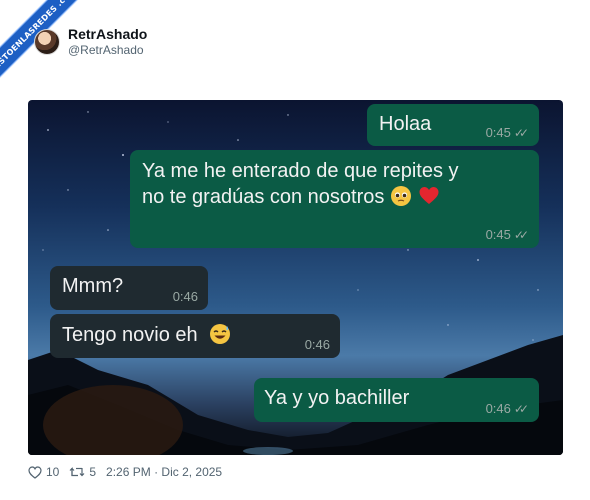  Describe the element at coordinates (93, 472) in the screenshot. I see `retweet-count: 5` at that location.